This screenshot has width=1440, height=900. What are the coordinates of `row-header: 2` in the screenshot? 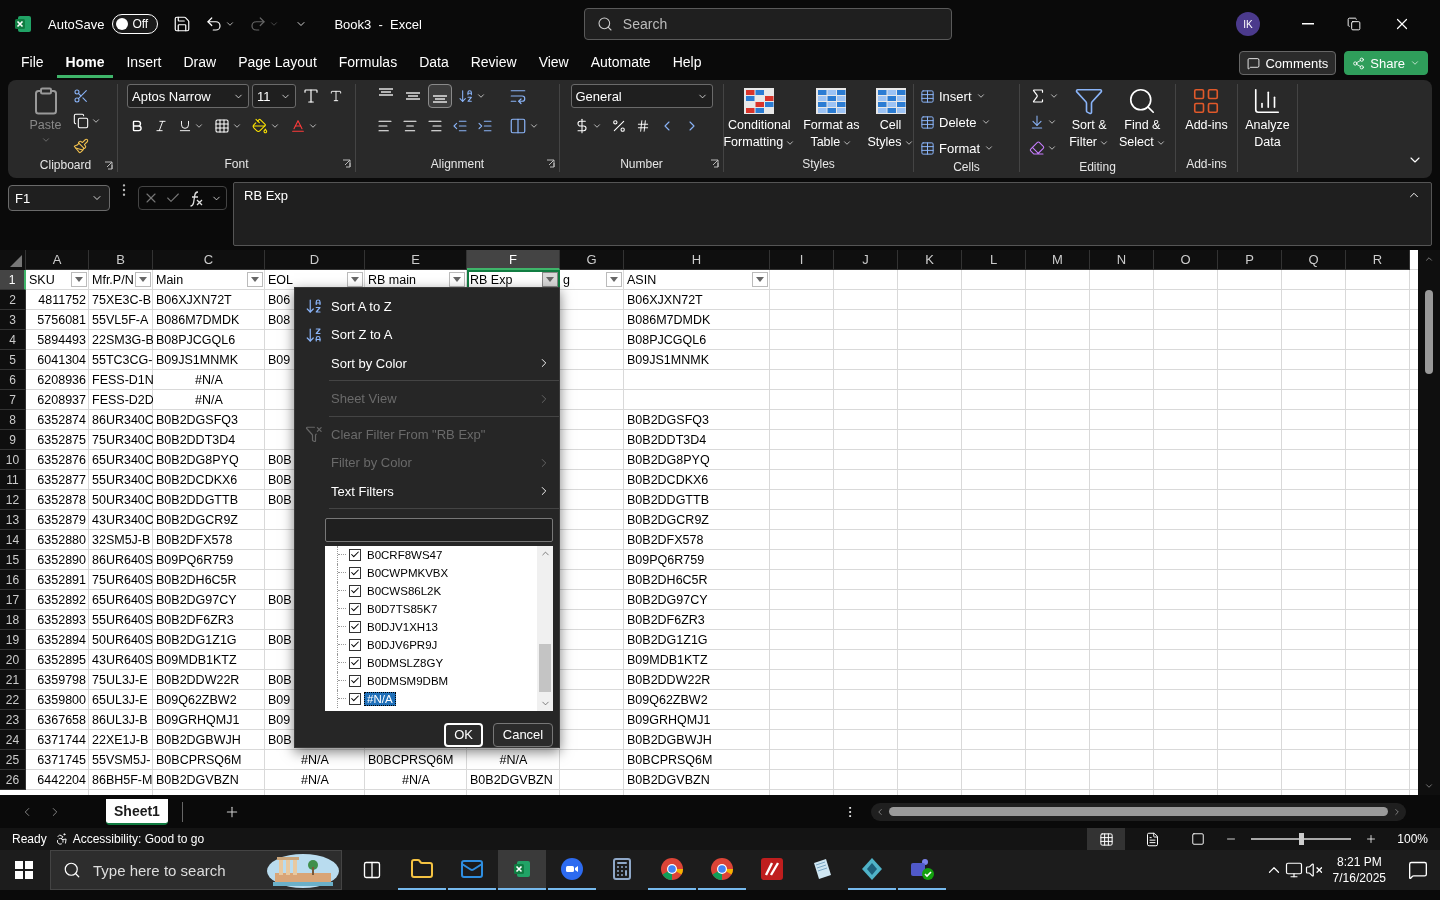 It's located at (13, 300).